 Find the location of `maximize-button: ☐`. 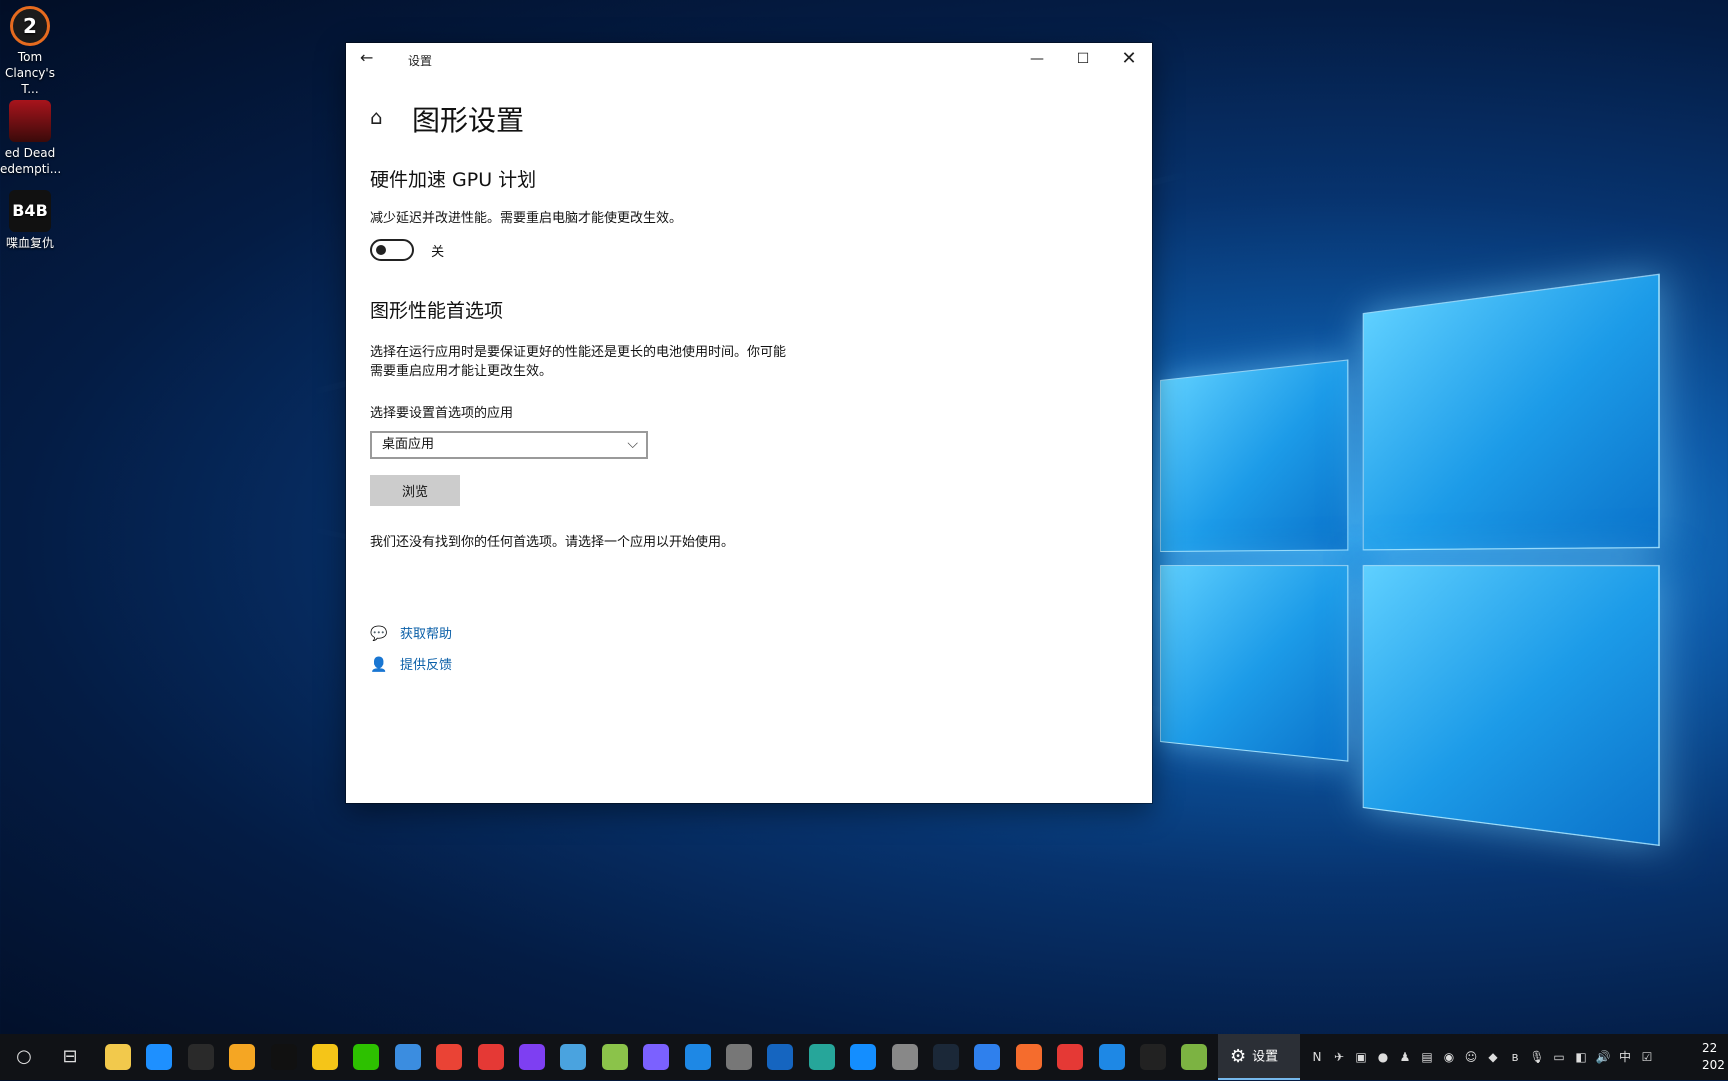

maximize-button: ☐ is located at coordinates (1083, 59).